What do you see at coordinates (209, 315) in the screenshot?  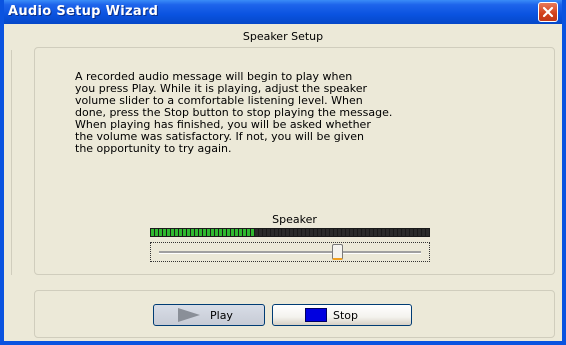 I see `play-button: Play` at bounding box center [209, 315].